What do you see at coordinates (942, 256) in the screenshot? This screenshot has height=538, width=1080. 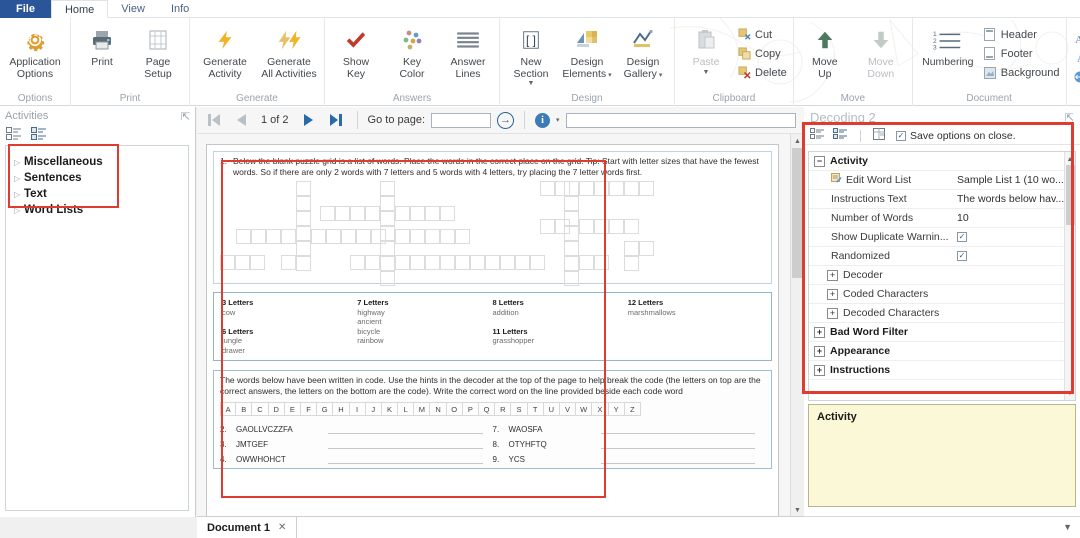 I see `property-row-randomized: Randomized ✓` at bounding box center [942, 256].